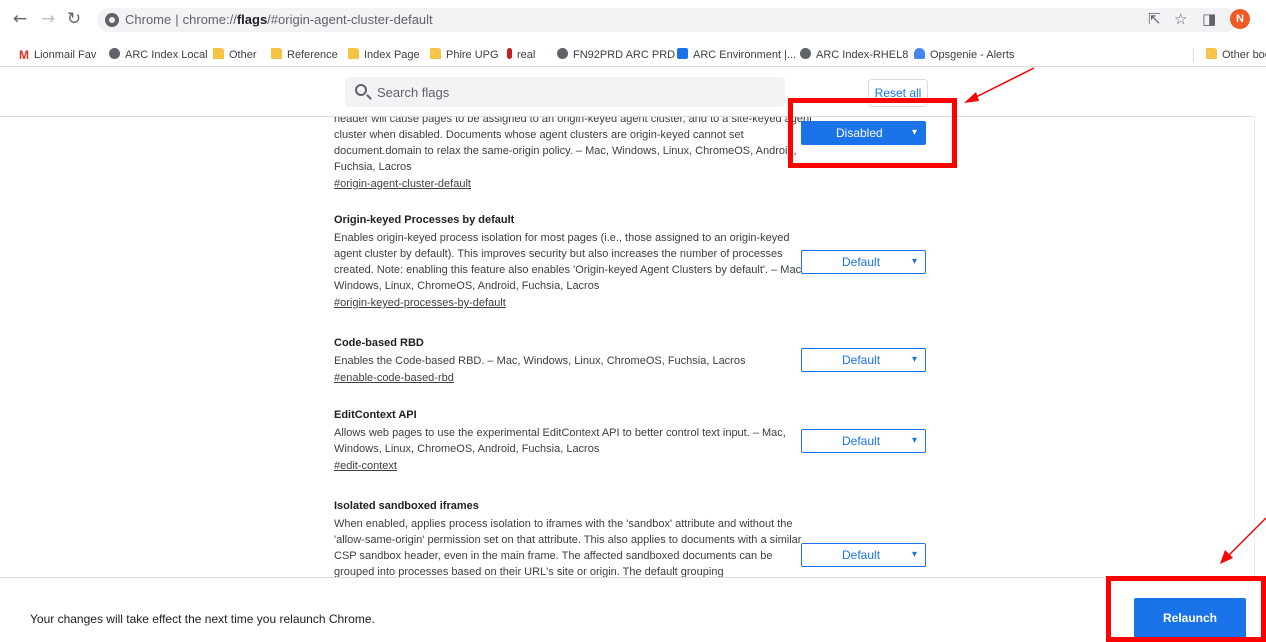 The height and width of the screenshot is (642, 1266). Describe the element at coordinates (971, 97) in the screenshot. I see `annotation-arrowhead` at that location.